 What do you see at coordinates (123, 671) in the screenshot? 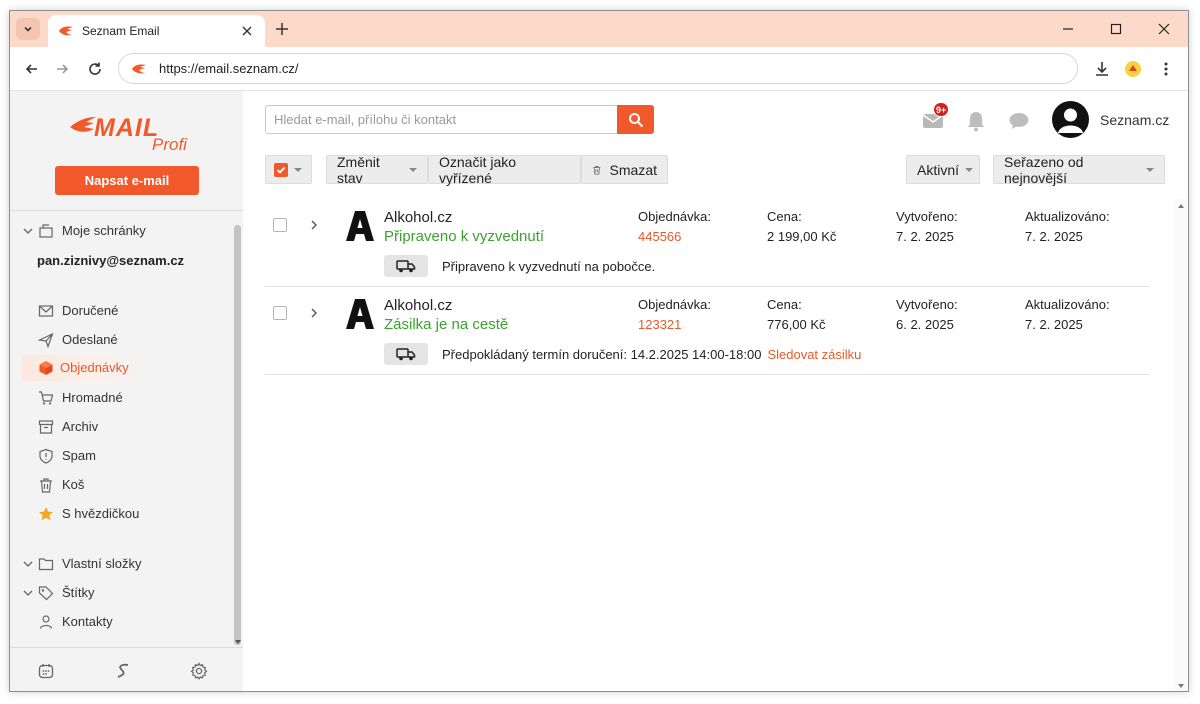
I see `seznam-s-icon` at bounding box center [123, 671].